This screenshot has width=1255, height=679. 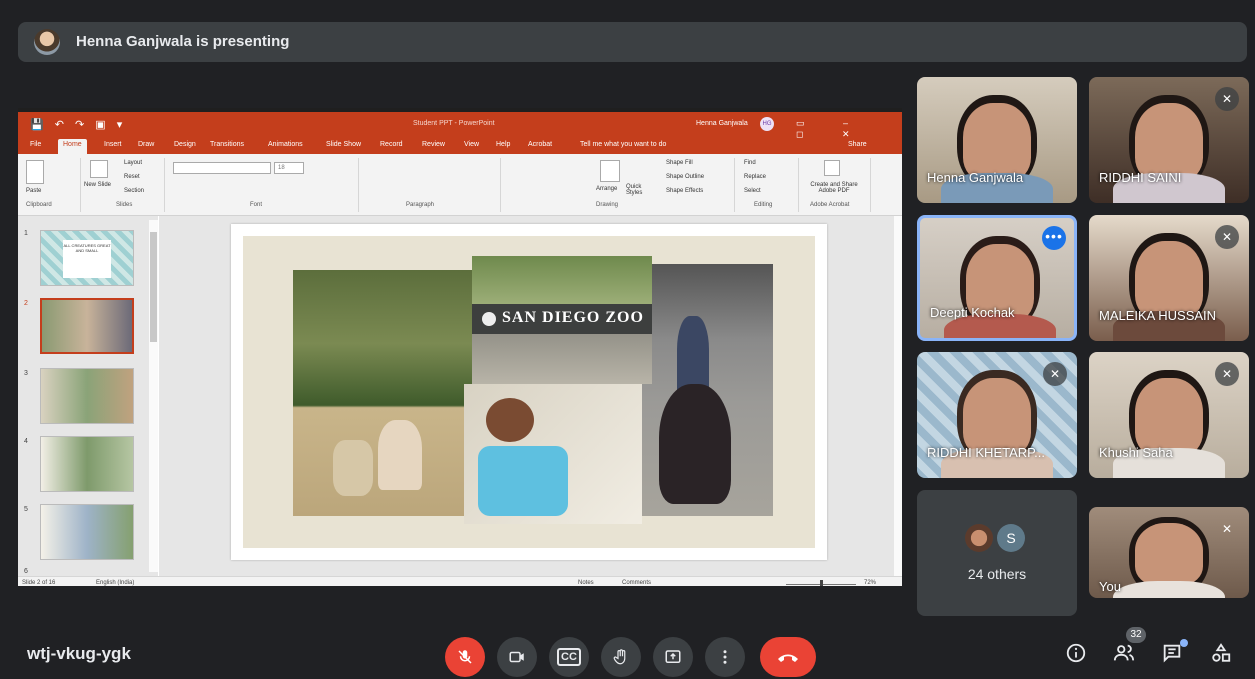 What do you see at coordinates (621, 657) in the screenshot?
I see `raise-hand-button` at bounding box center [621, 657].